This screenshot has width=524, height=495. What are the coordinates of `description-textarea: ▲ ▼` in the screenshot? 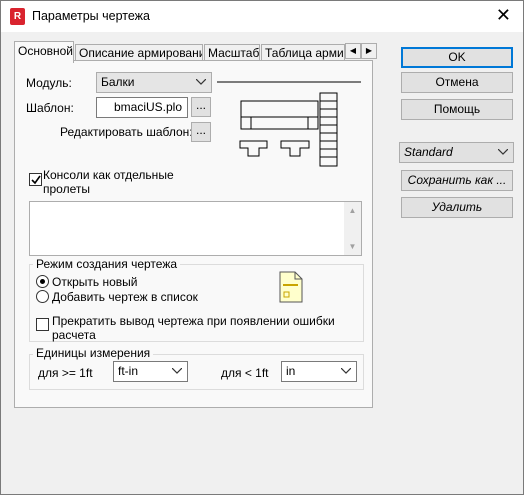 It's located at (195, 228).